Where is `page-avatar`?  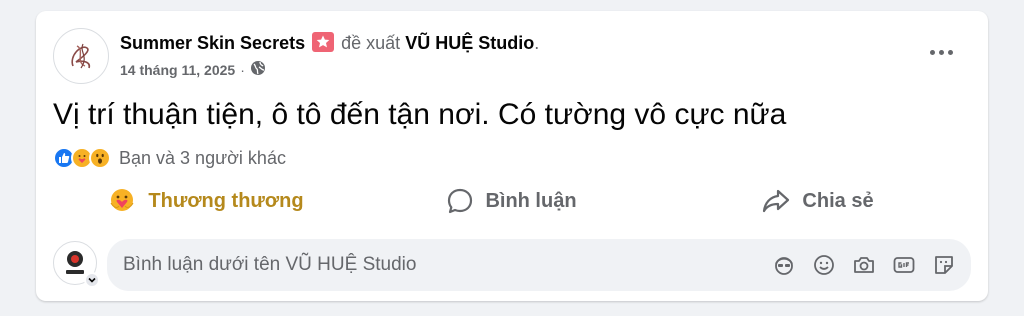 page-avatar is located at coordinates (81, 56).